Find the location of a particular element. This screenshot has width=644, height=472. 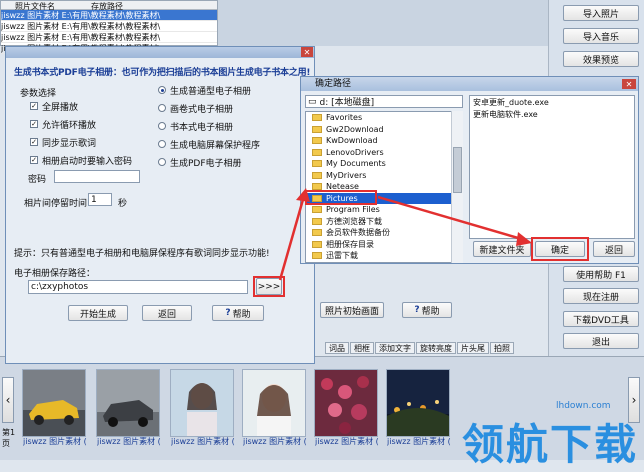

car-photo-icon is located at coordinates (54, 403).